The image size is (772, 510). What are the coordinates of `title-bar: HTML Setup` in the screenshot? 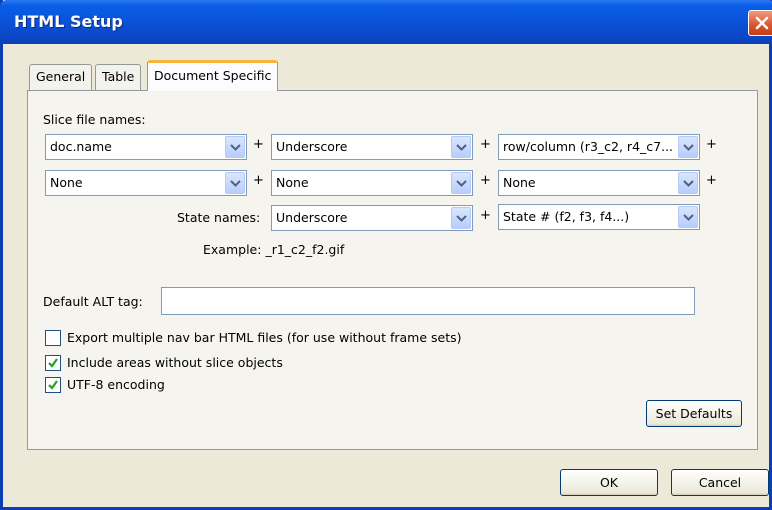 It's located at (386, 22).